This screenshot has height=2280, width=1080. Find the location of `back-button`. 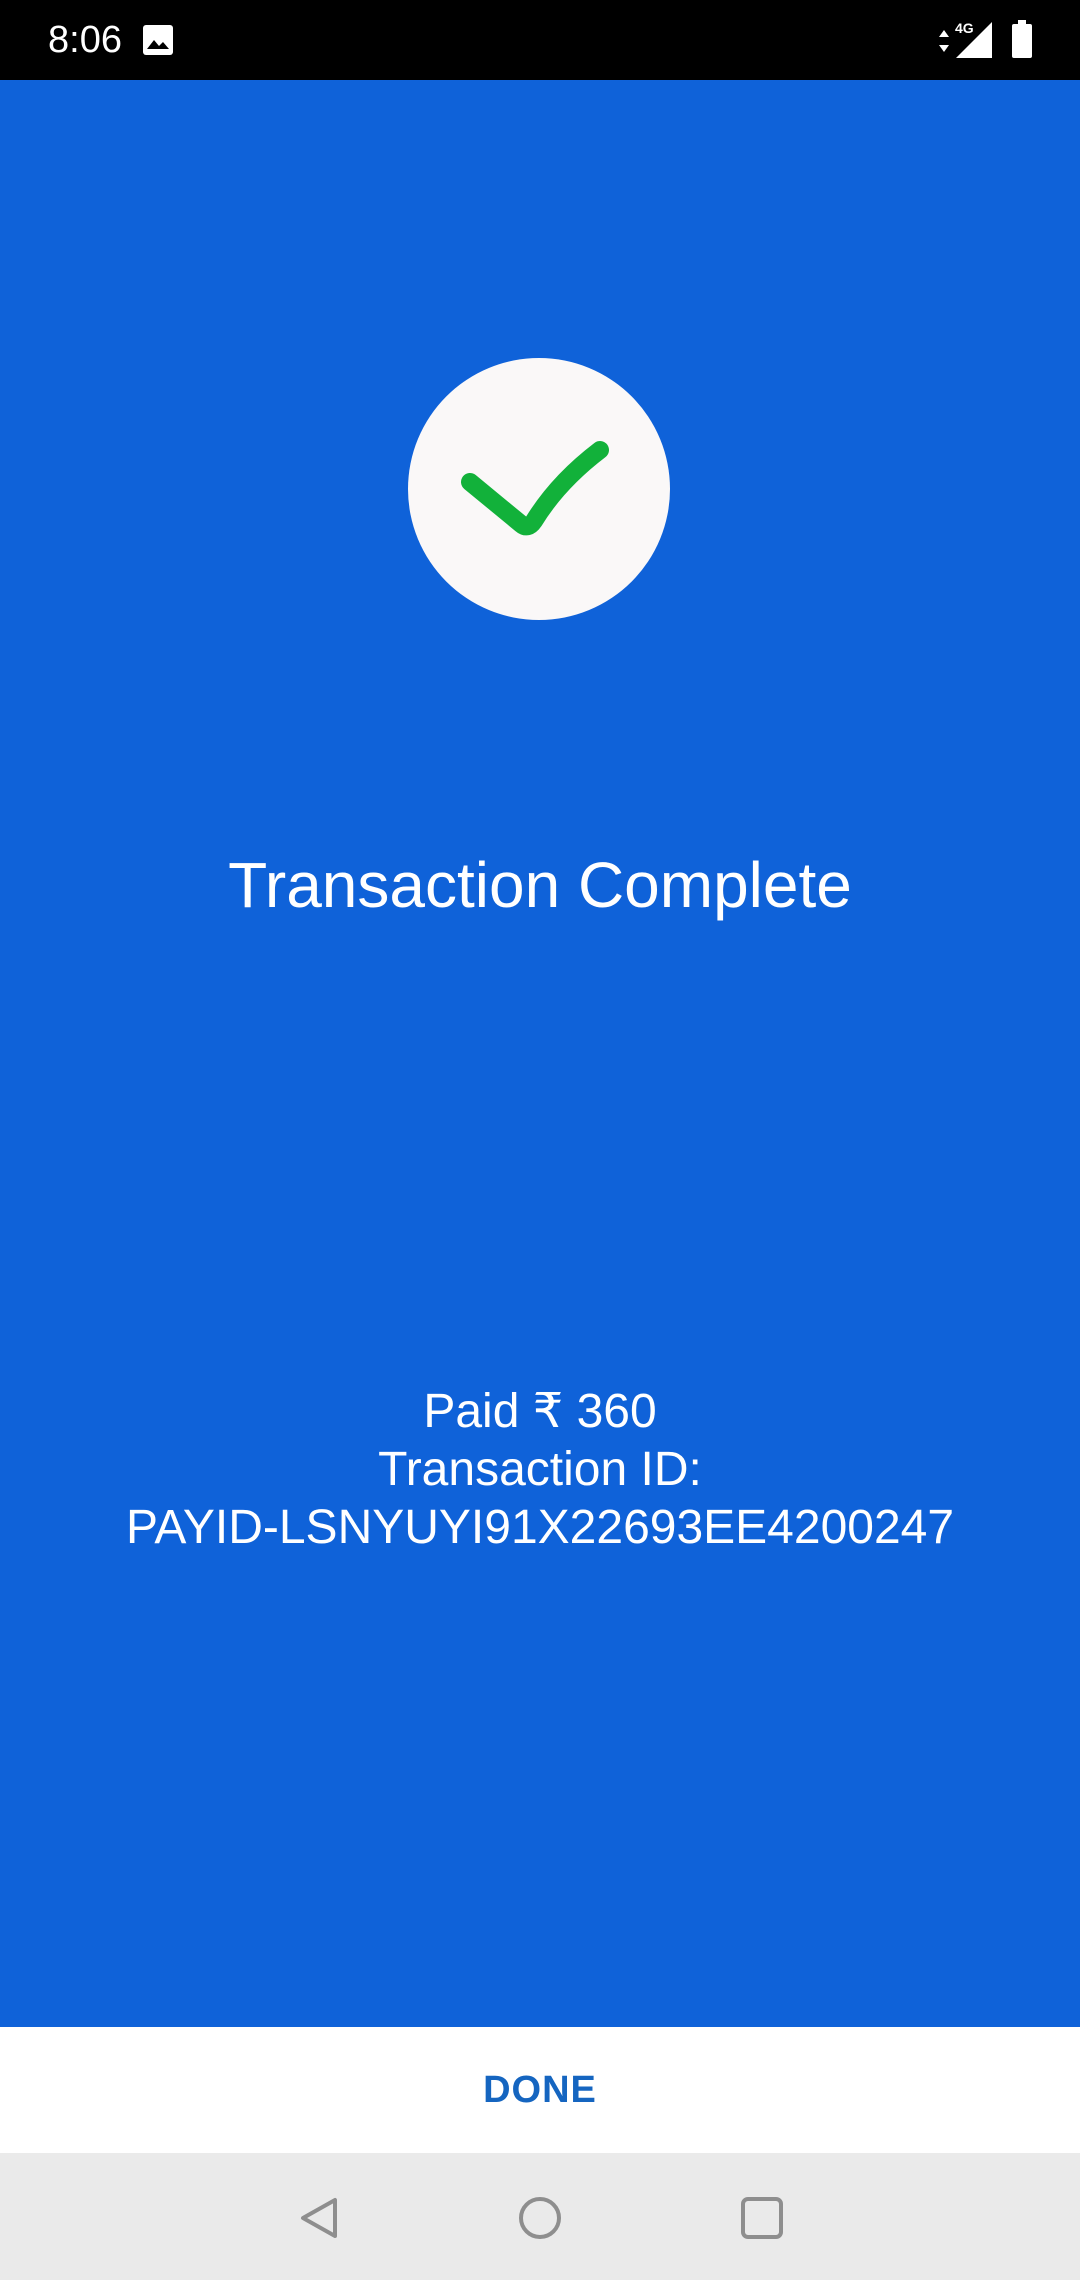

back-button is located at coordinates (320, 2218).